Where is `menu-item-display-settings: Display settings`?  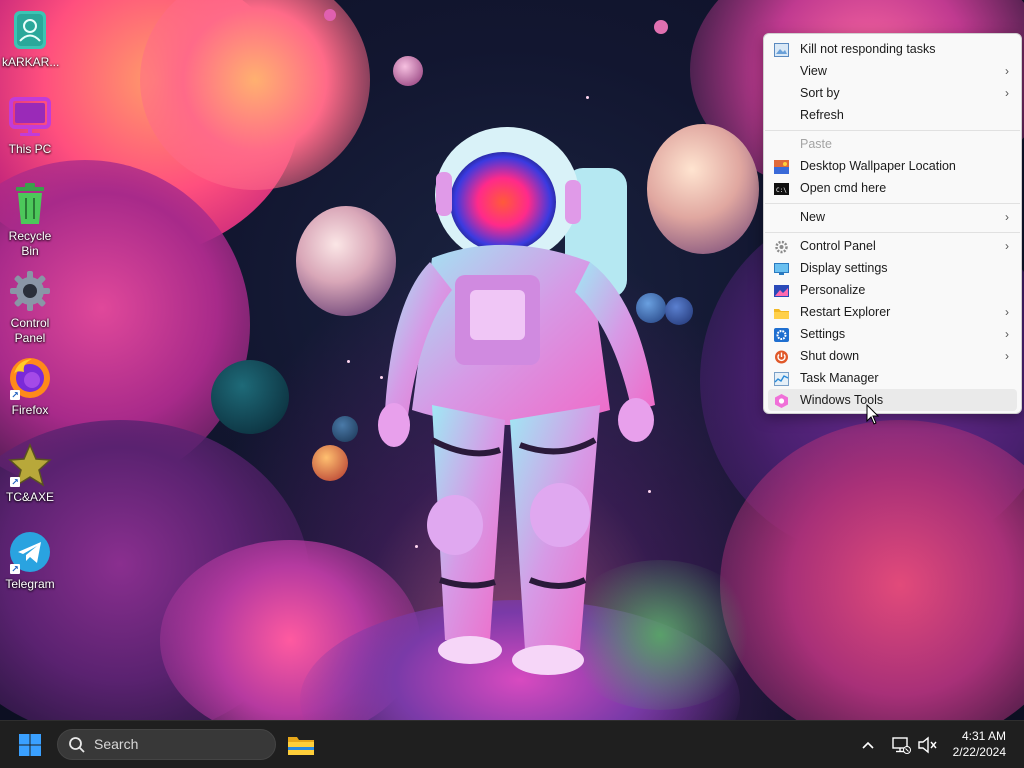 menu-item-display-settings: Display settings is located at coordinates (892, 268).